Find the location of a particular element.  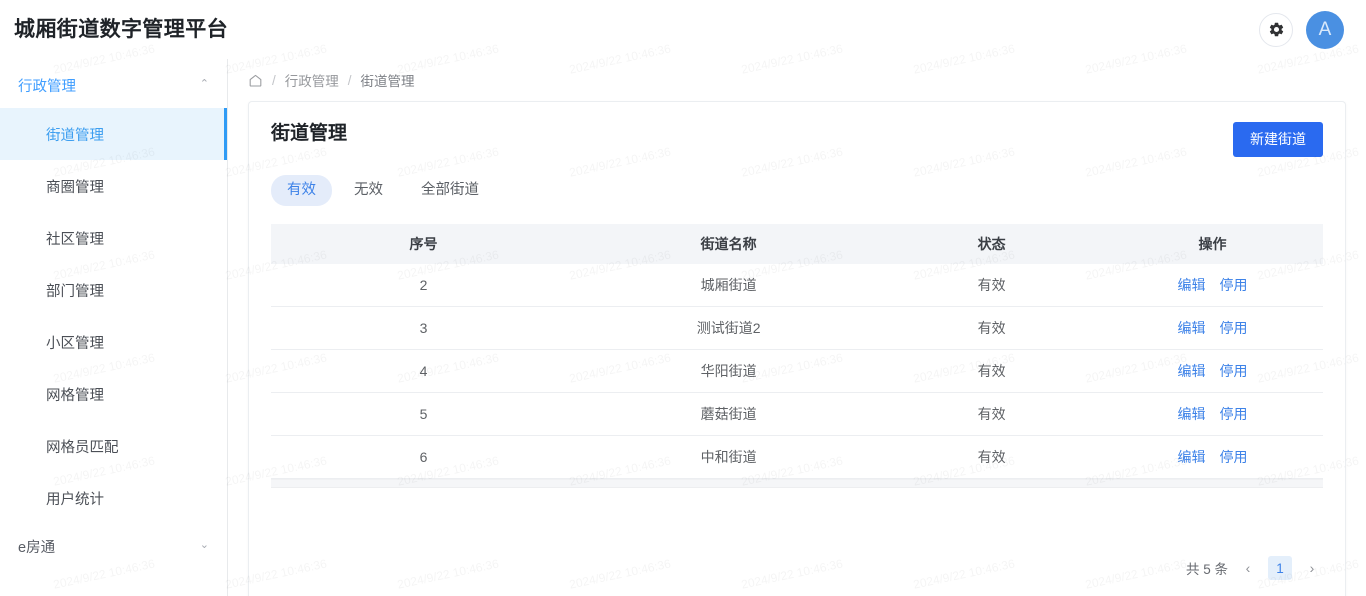

cell-street-name: 中和街道 is located at coordinates (729, 457).